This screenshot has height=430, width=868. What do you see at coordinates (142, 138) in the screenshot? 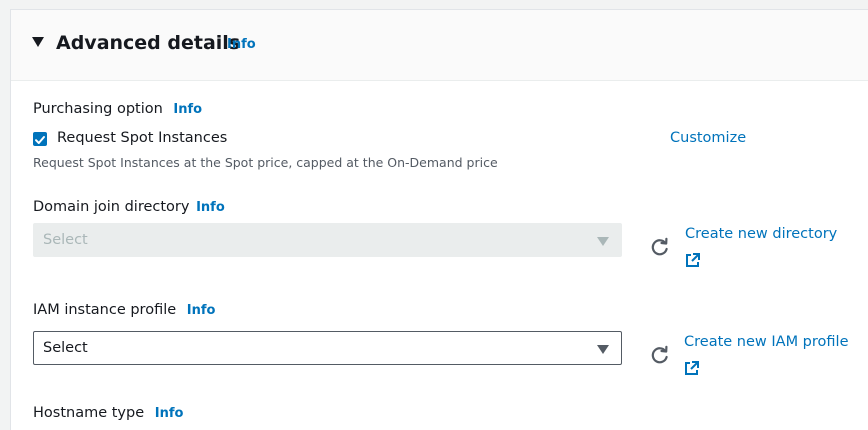
I see `spot-instances-label: Request Spot Instances` at bounding box center [142, 138].